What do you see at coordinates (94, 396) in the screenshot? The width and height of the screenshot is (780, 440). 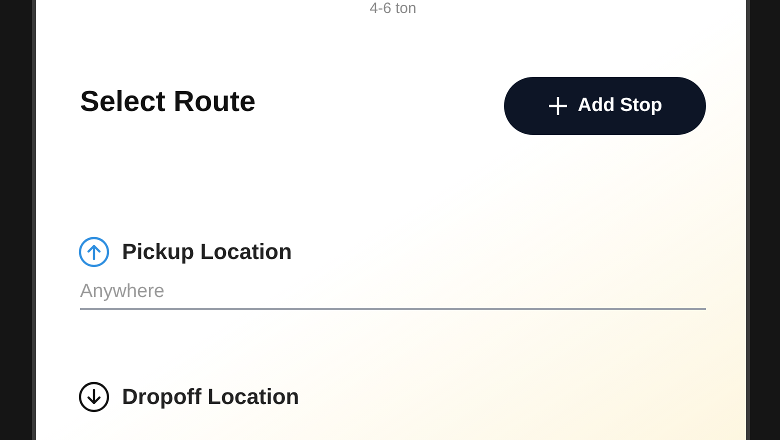 I see `down-arrow-circle-icon` at bounding box center [94, 396].